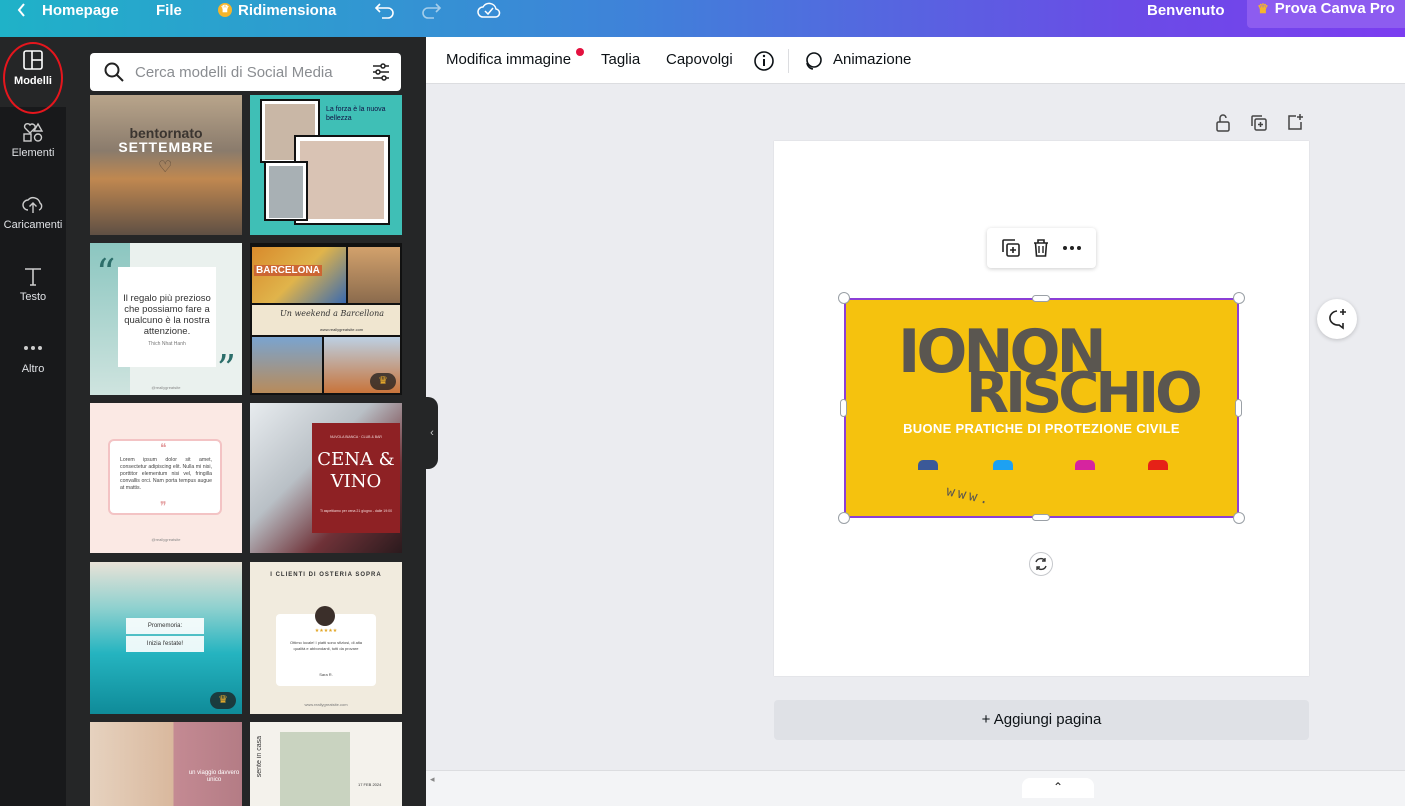 Image resolution: width=1405 pixels, height=806 pixels. Describe the element at coordinates (166, 638) in the screenshot. I see `template-card: Promemoria: Inizia l'estate! ♛` at that location.